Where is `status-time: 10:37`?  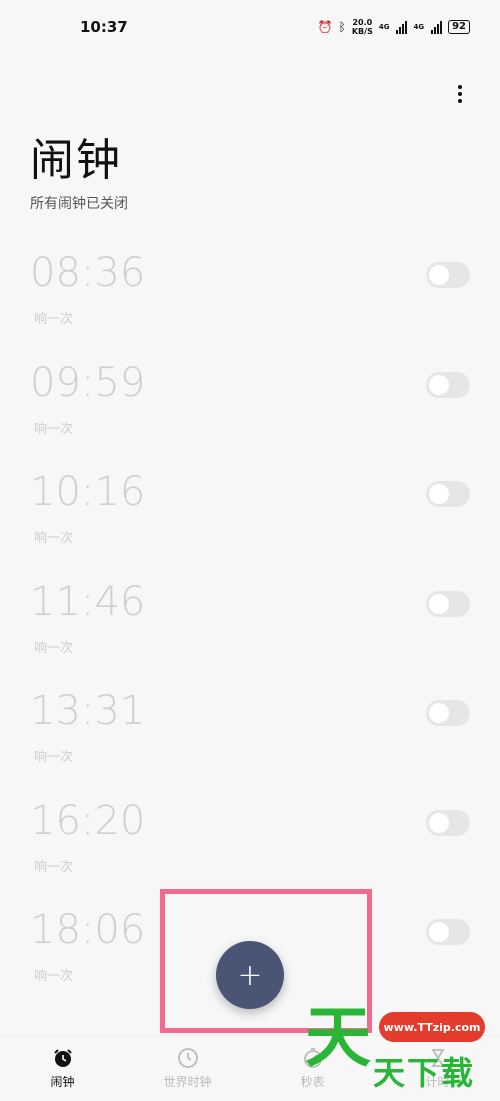
status-time: 10:37 is located at coordinates (104, 27).